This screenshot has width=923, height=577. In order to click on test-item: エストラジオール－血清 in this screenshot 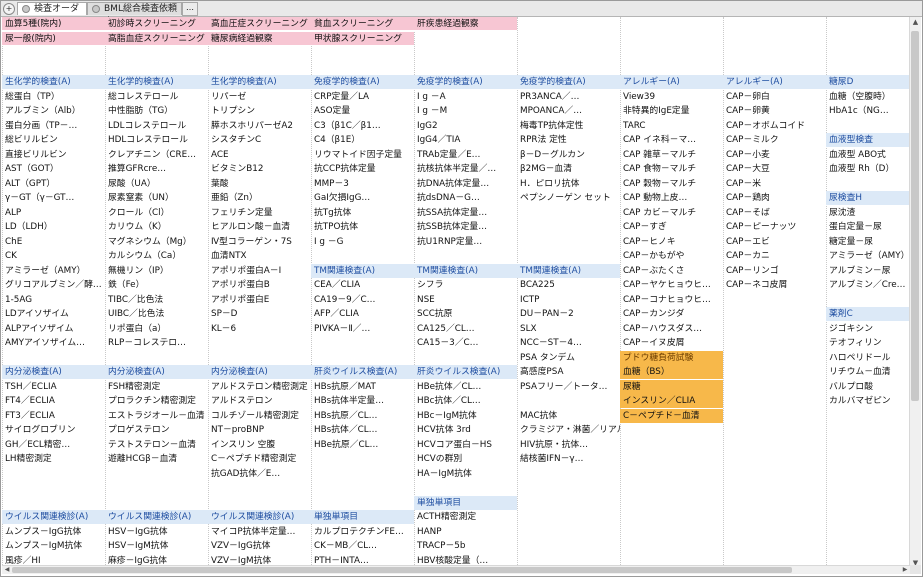, I will do `click(156, 416)`.